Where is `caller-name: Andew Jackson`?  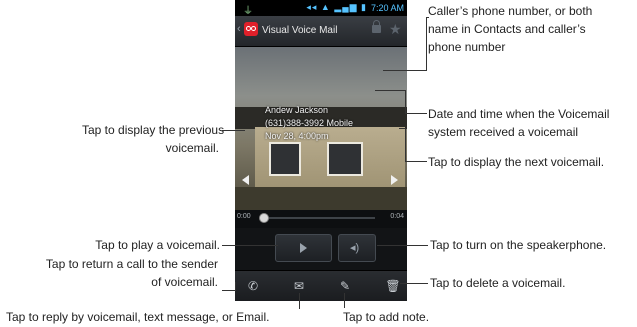 caller-name: Andew Jackson is located at coordinates (297, 110).